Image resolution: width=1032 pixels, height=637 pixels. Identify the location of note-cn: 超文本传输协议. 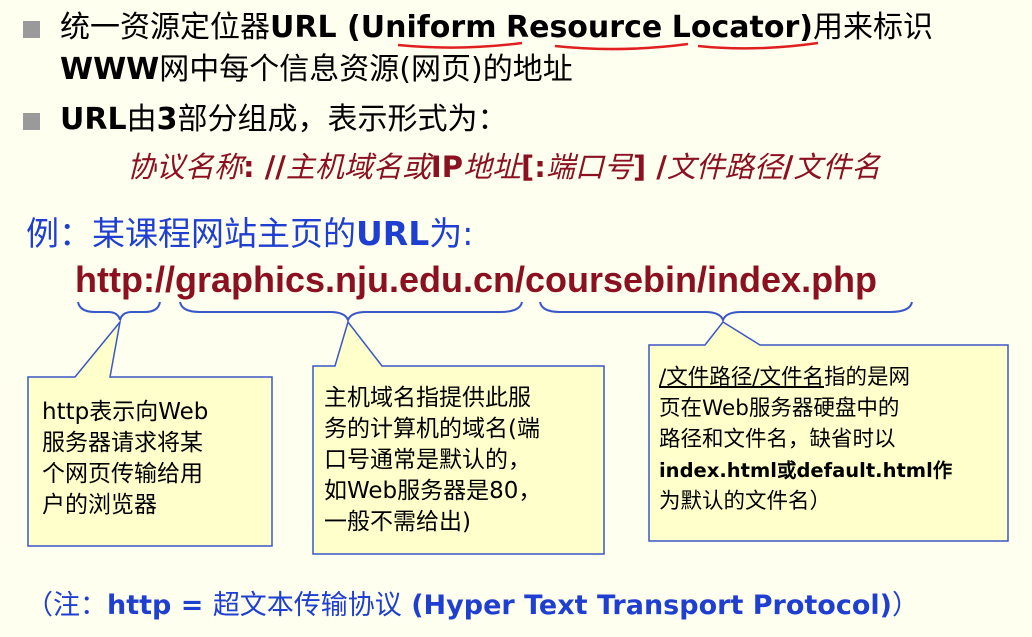
(307, 605).